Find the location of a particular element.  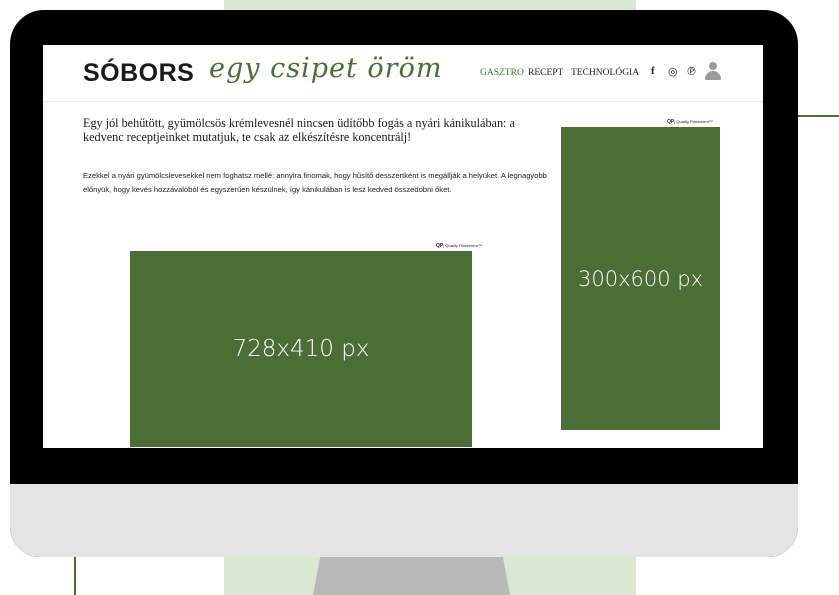

user-avatar-icon is located at coordinates (713, 71).